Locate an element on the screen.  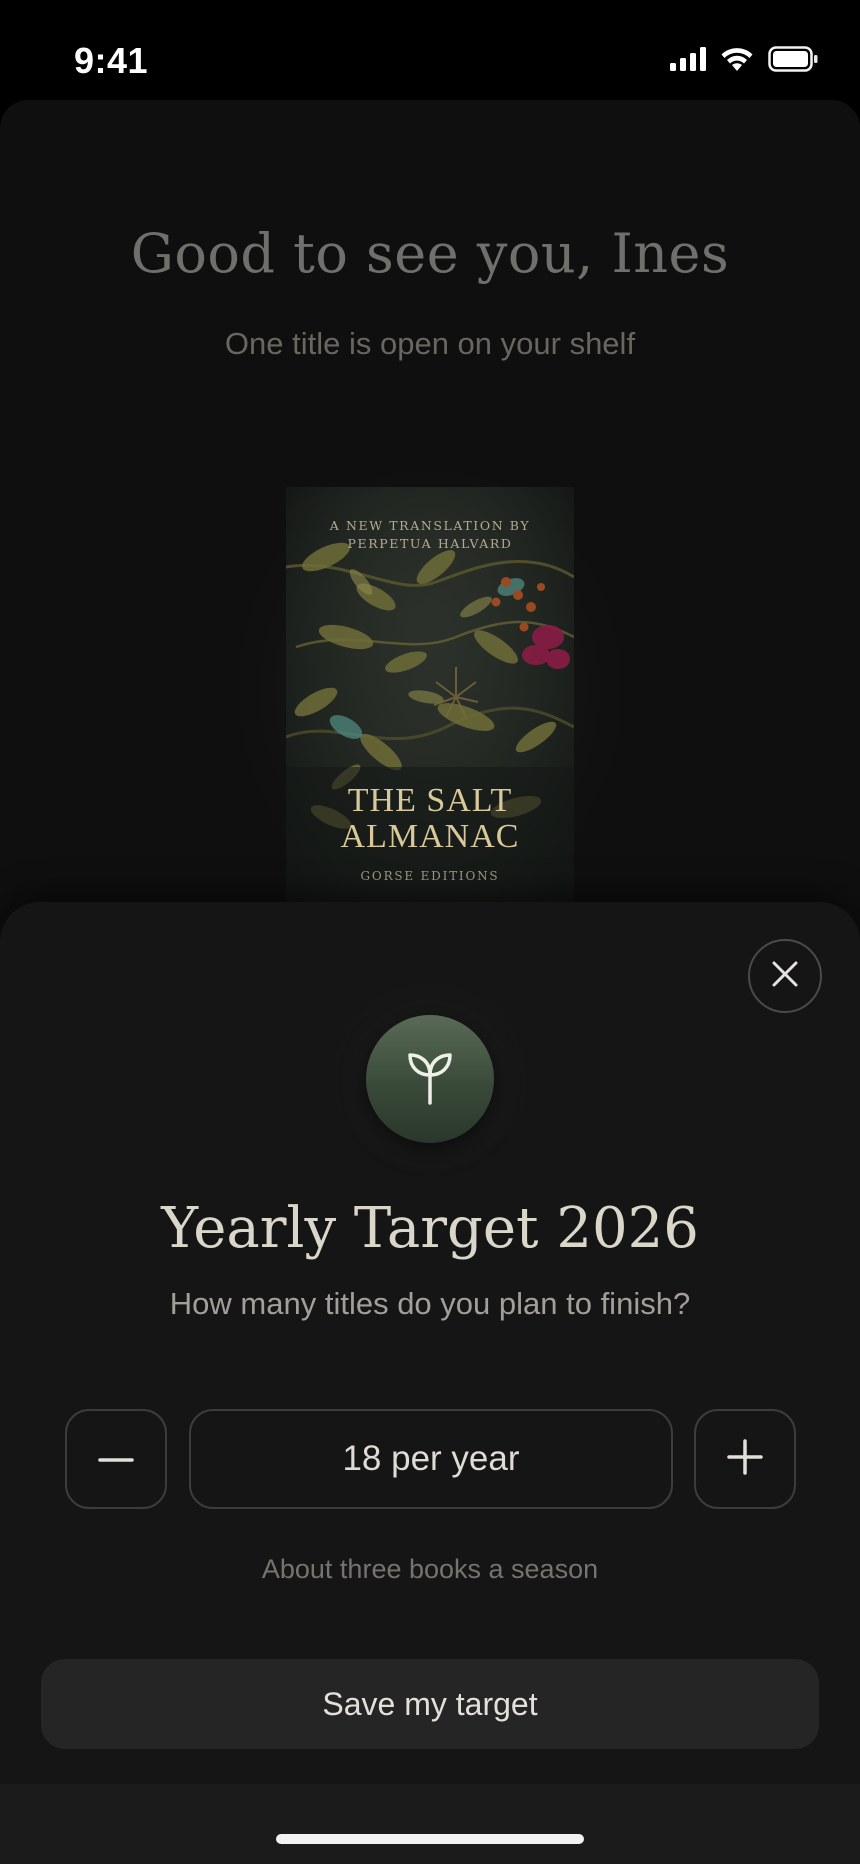
minus-icon is located at coordinates (116, 1459).